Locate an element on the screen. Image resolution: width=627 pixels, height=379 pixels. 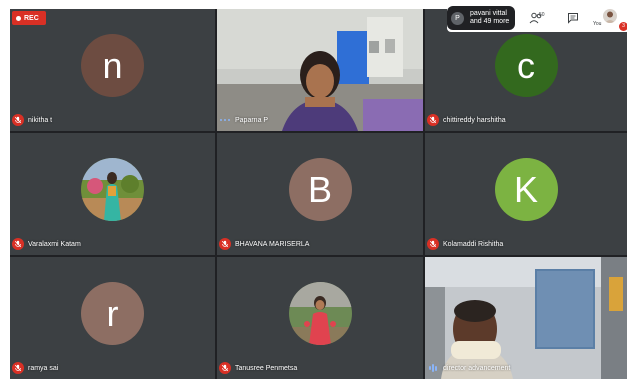
participant-name-row: ramya sai is located at coordinates (35, 368).